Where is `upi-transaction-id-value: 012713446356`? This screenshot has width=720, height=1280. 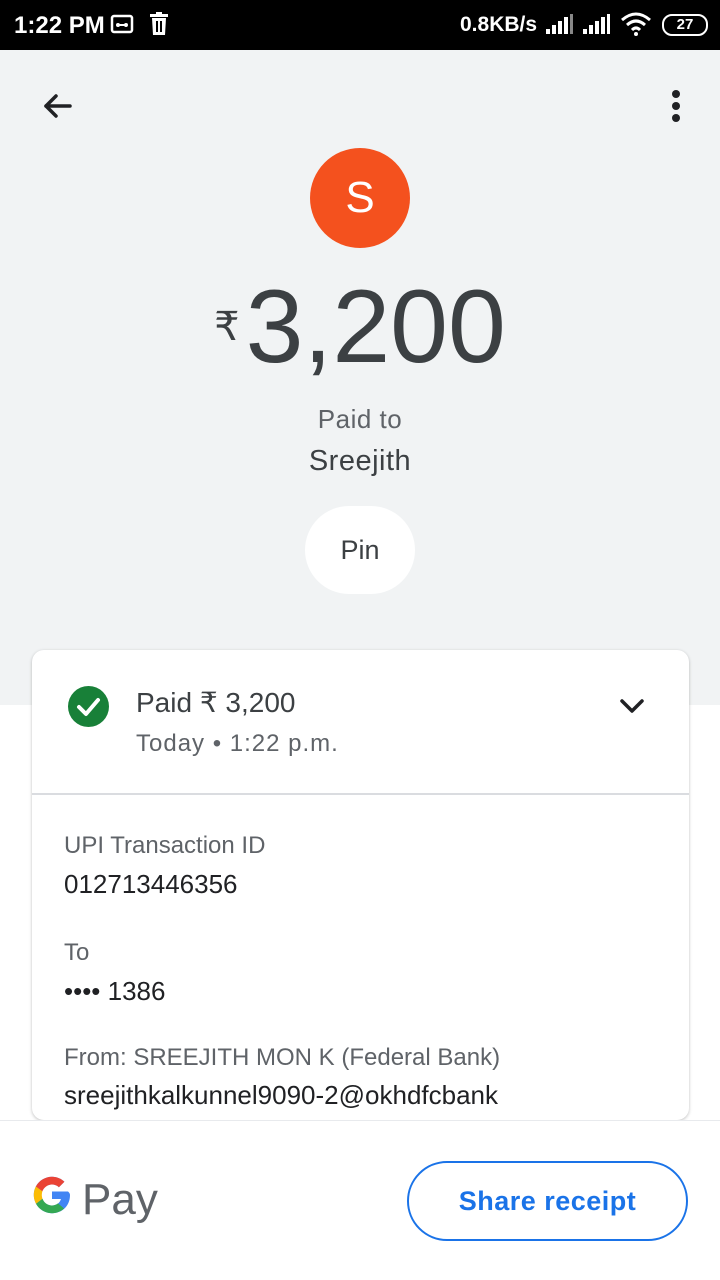
upi-transaction-id-value: 012713446356 is located at coordinates (151, 884).